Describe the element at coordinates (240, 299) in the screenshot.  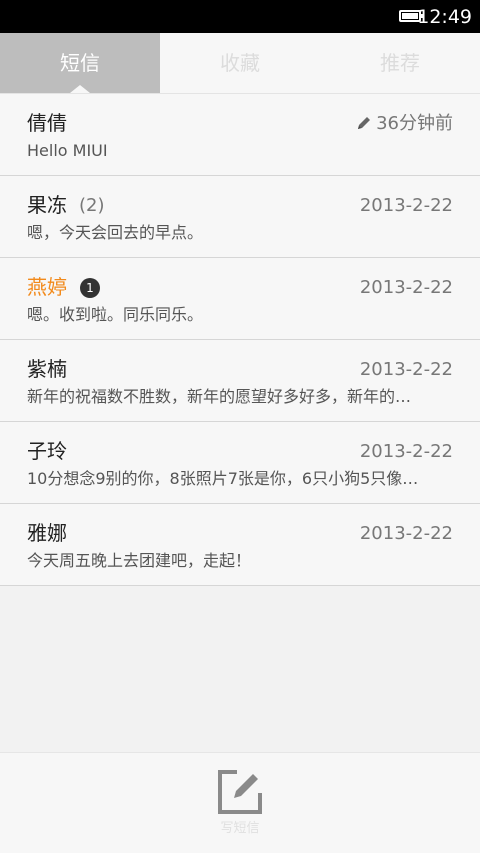
I see `conversation-row: 燕婷 1 2013-2-22 嗯。收到啦。同乐同乐。` at that location.